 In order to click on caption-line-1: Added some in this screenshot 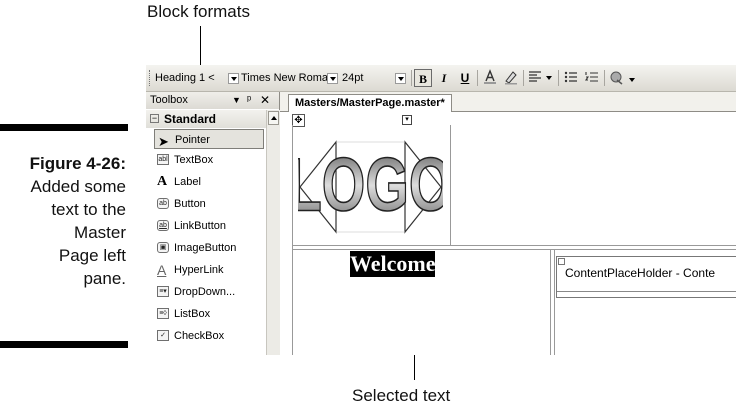, I will do `click(78, 186)`.